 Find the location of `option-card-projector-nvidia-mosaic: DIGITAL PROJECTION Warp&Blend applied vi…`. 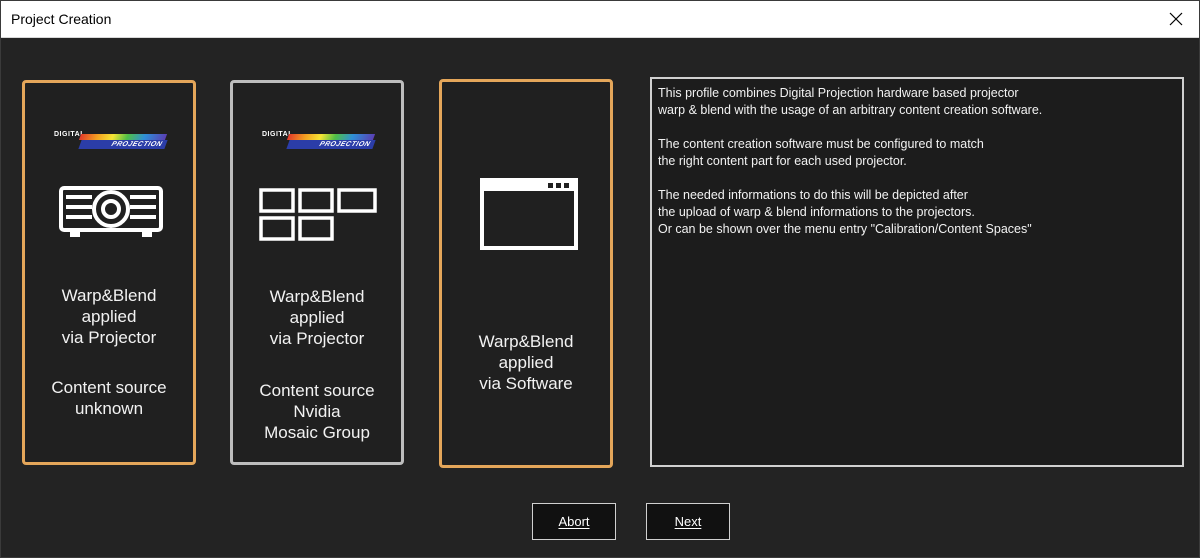

option-card-projector-nvidia-mosaic: DIGITAL PROJECTION Warp&Blend applied vi… is located at coordinates (317, 272).